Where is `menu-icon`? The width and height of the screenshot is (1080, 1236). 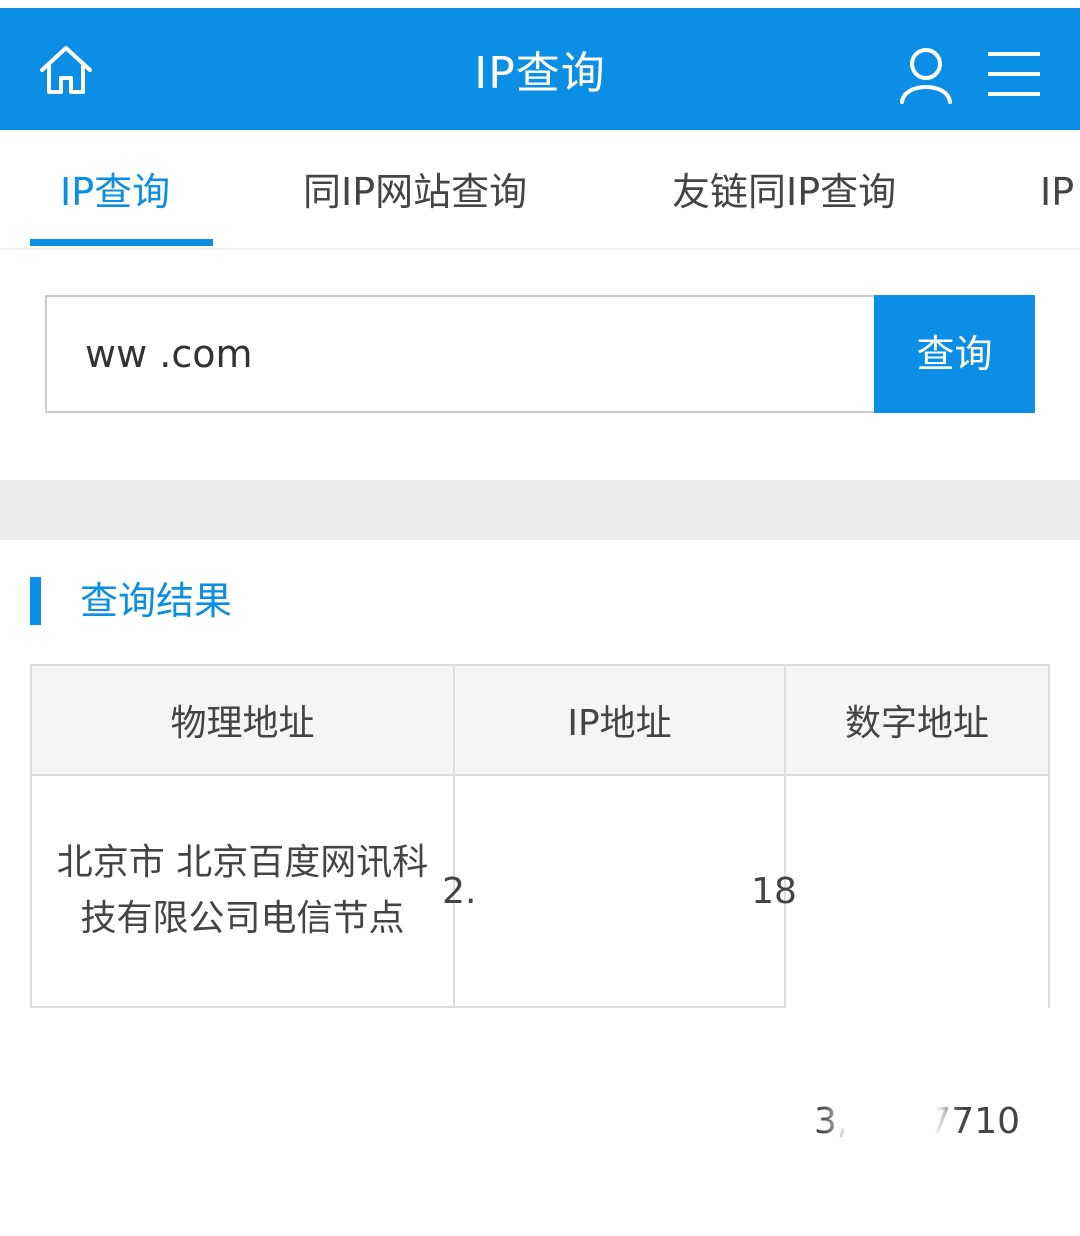 menu-icon is located at coordinates (1014, 74).